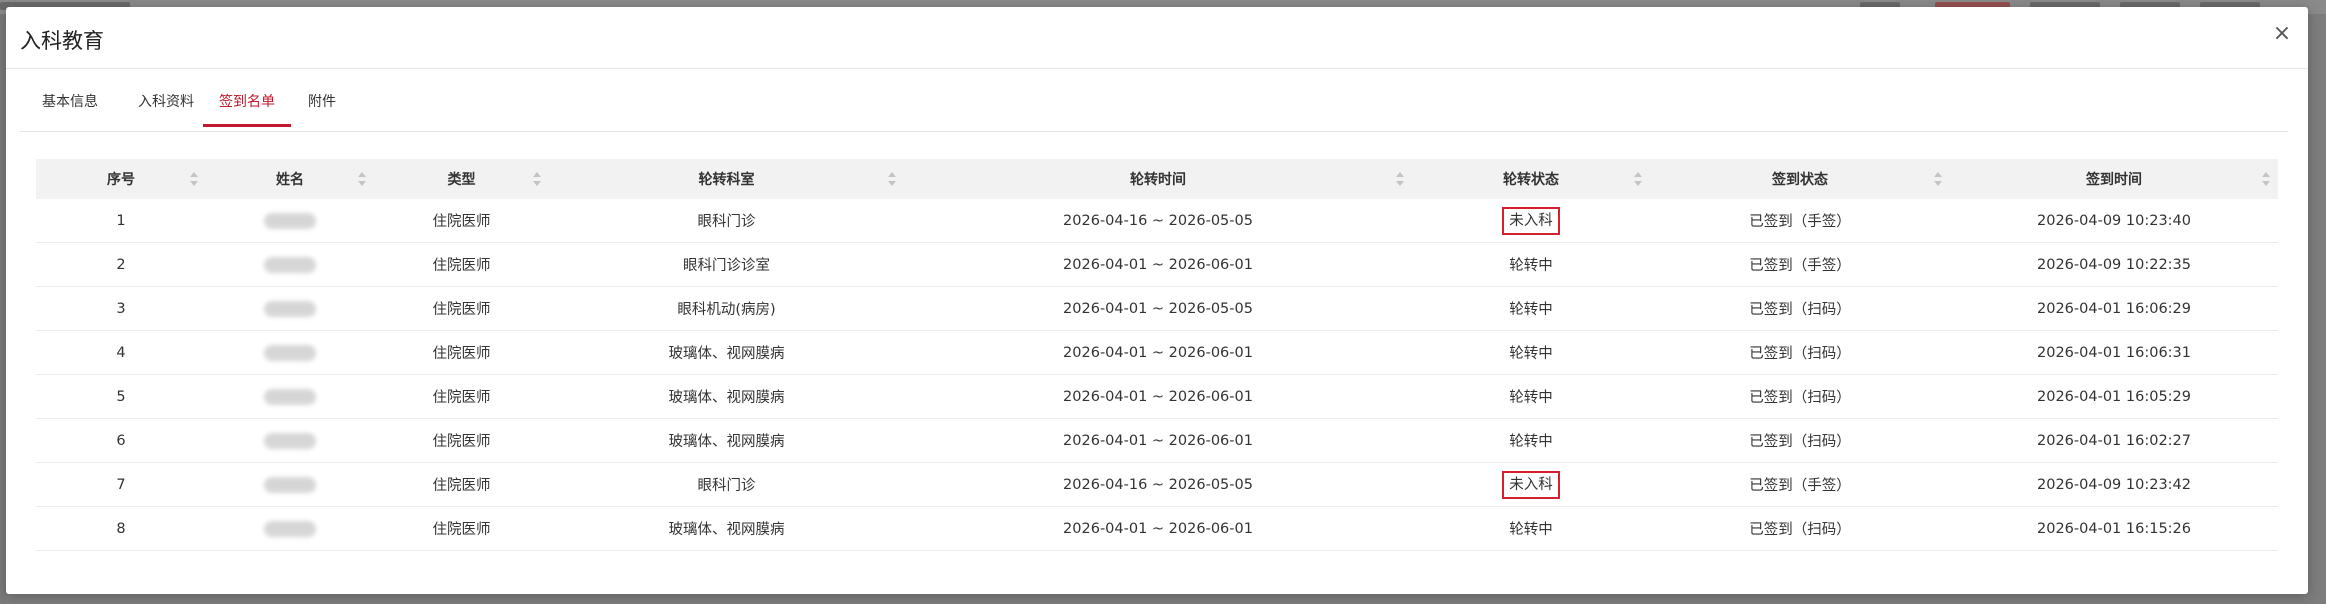  What do you see at coordinates (1531, 179) in the screenshot?
I see `column-header-rotation-status: 轮转状态` at bounding box center [1531, 179].